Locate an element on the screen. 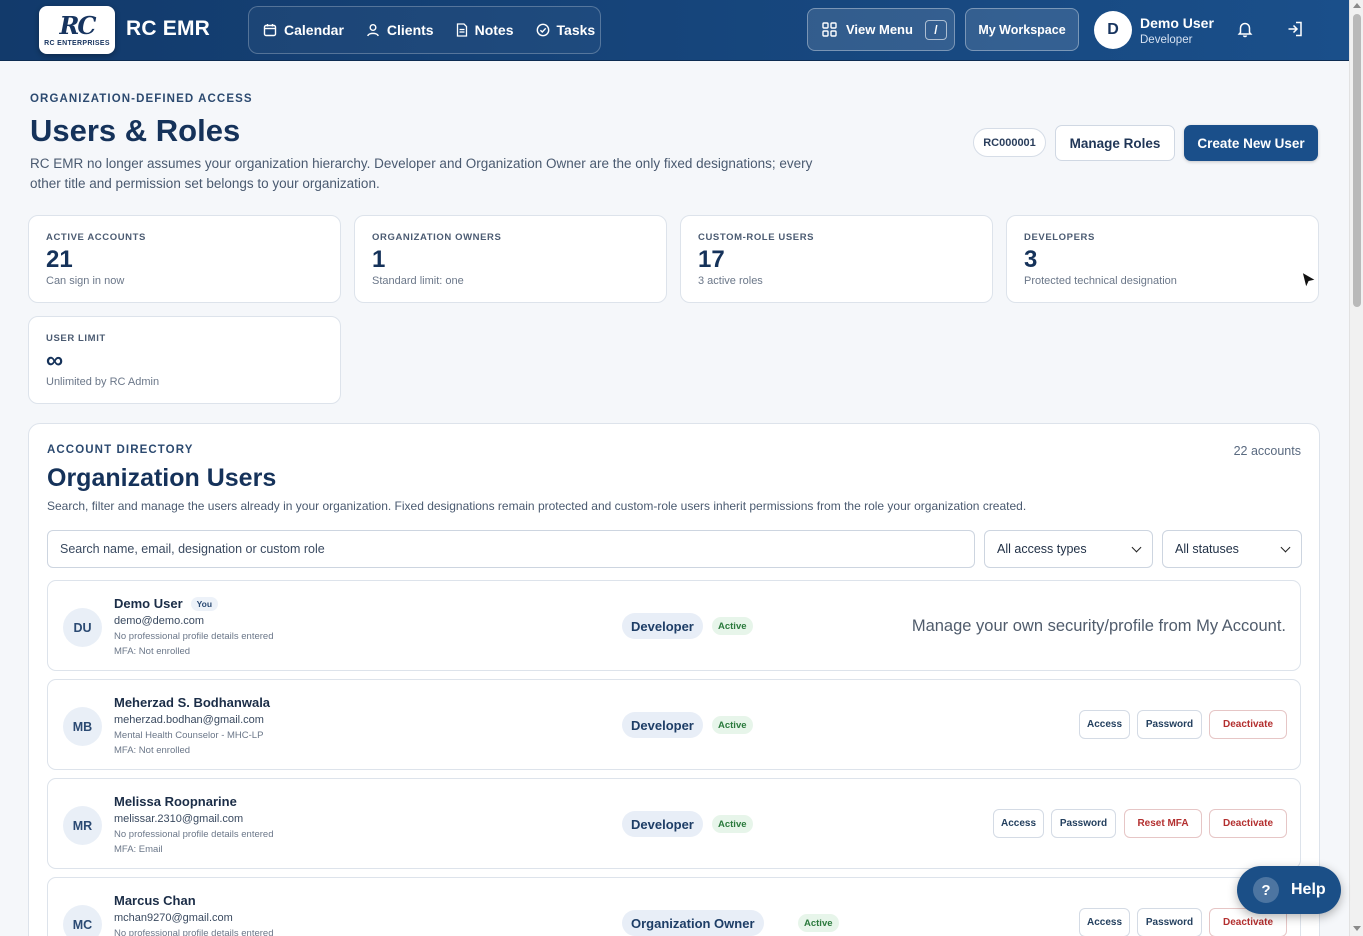 Image resolution: width=1363 pixels, height=936 pixels. bell-icon is located at coordinates (1245, 29).